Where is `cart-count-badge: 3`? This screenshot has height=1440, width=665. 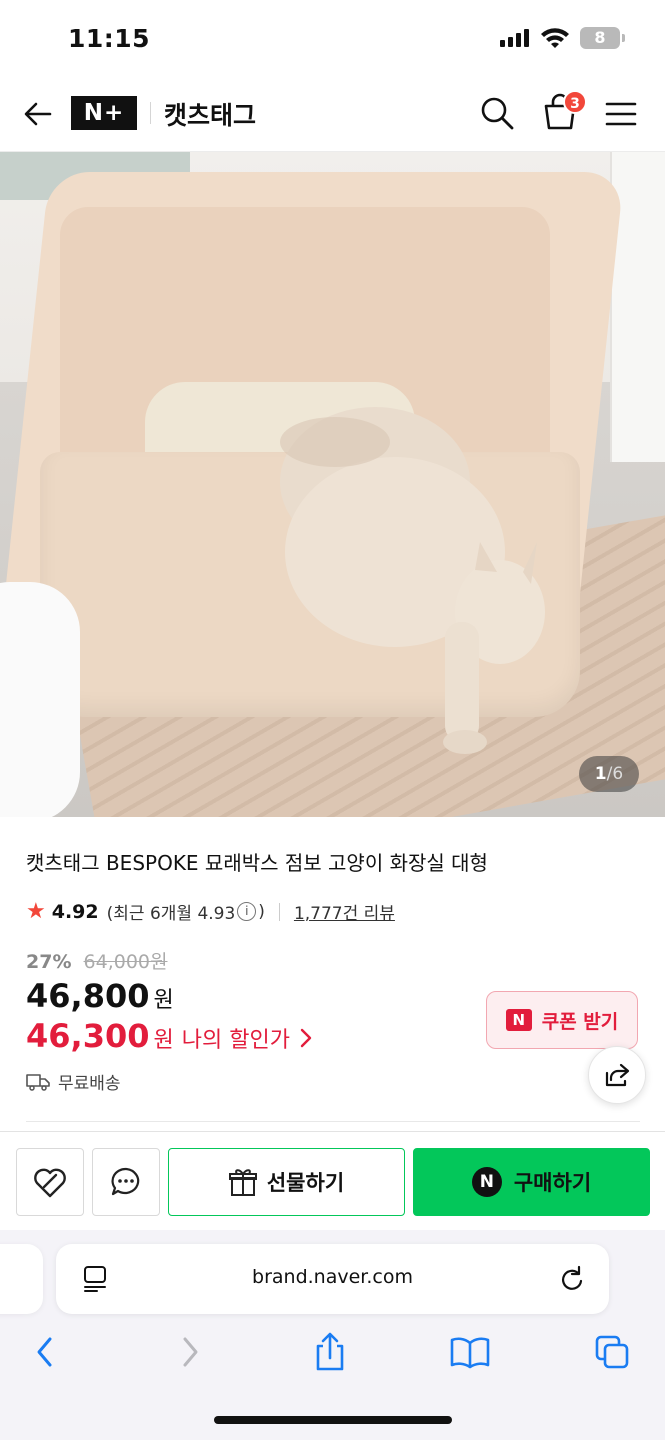 cart-count-badge: 3 is located at coordinates (575, 102).